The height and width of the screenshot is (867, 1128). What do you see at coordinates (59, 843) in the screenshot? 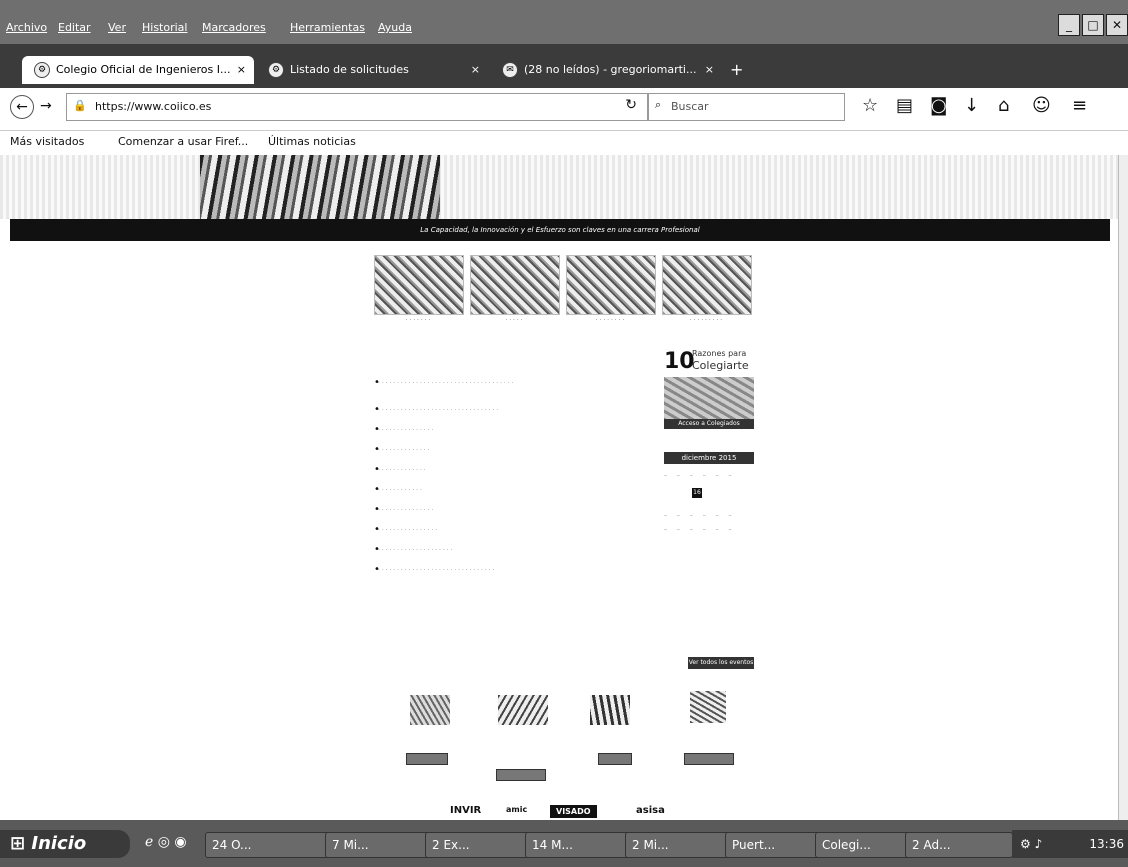
I see `start-label: Inicio` at bounding box center [59, 843].